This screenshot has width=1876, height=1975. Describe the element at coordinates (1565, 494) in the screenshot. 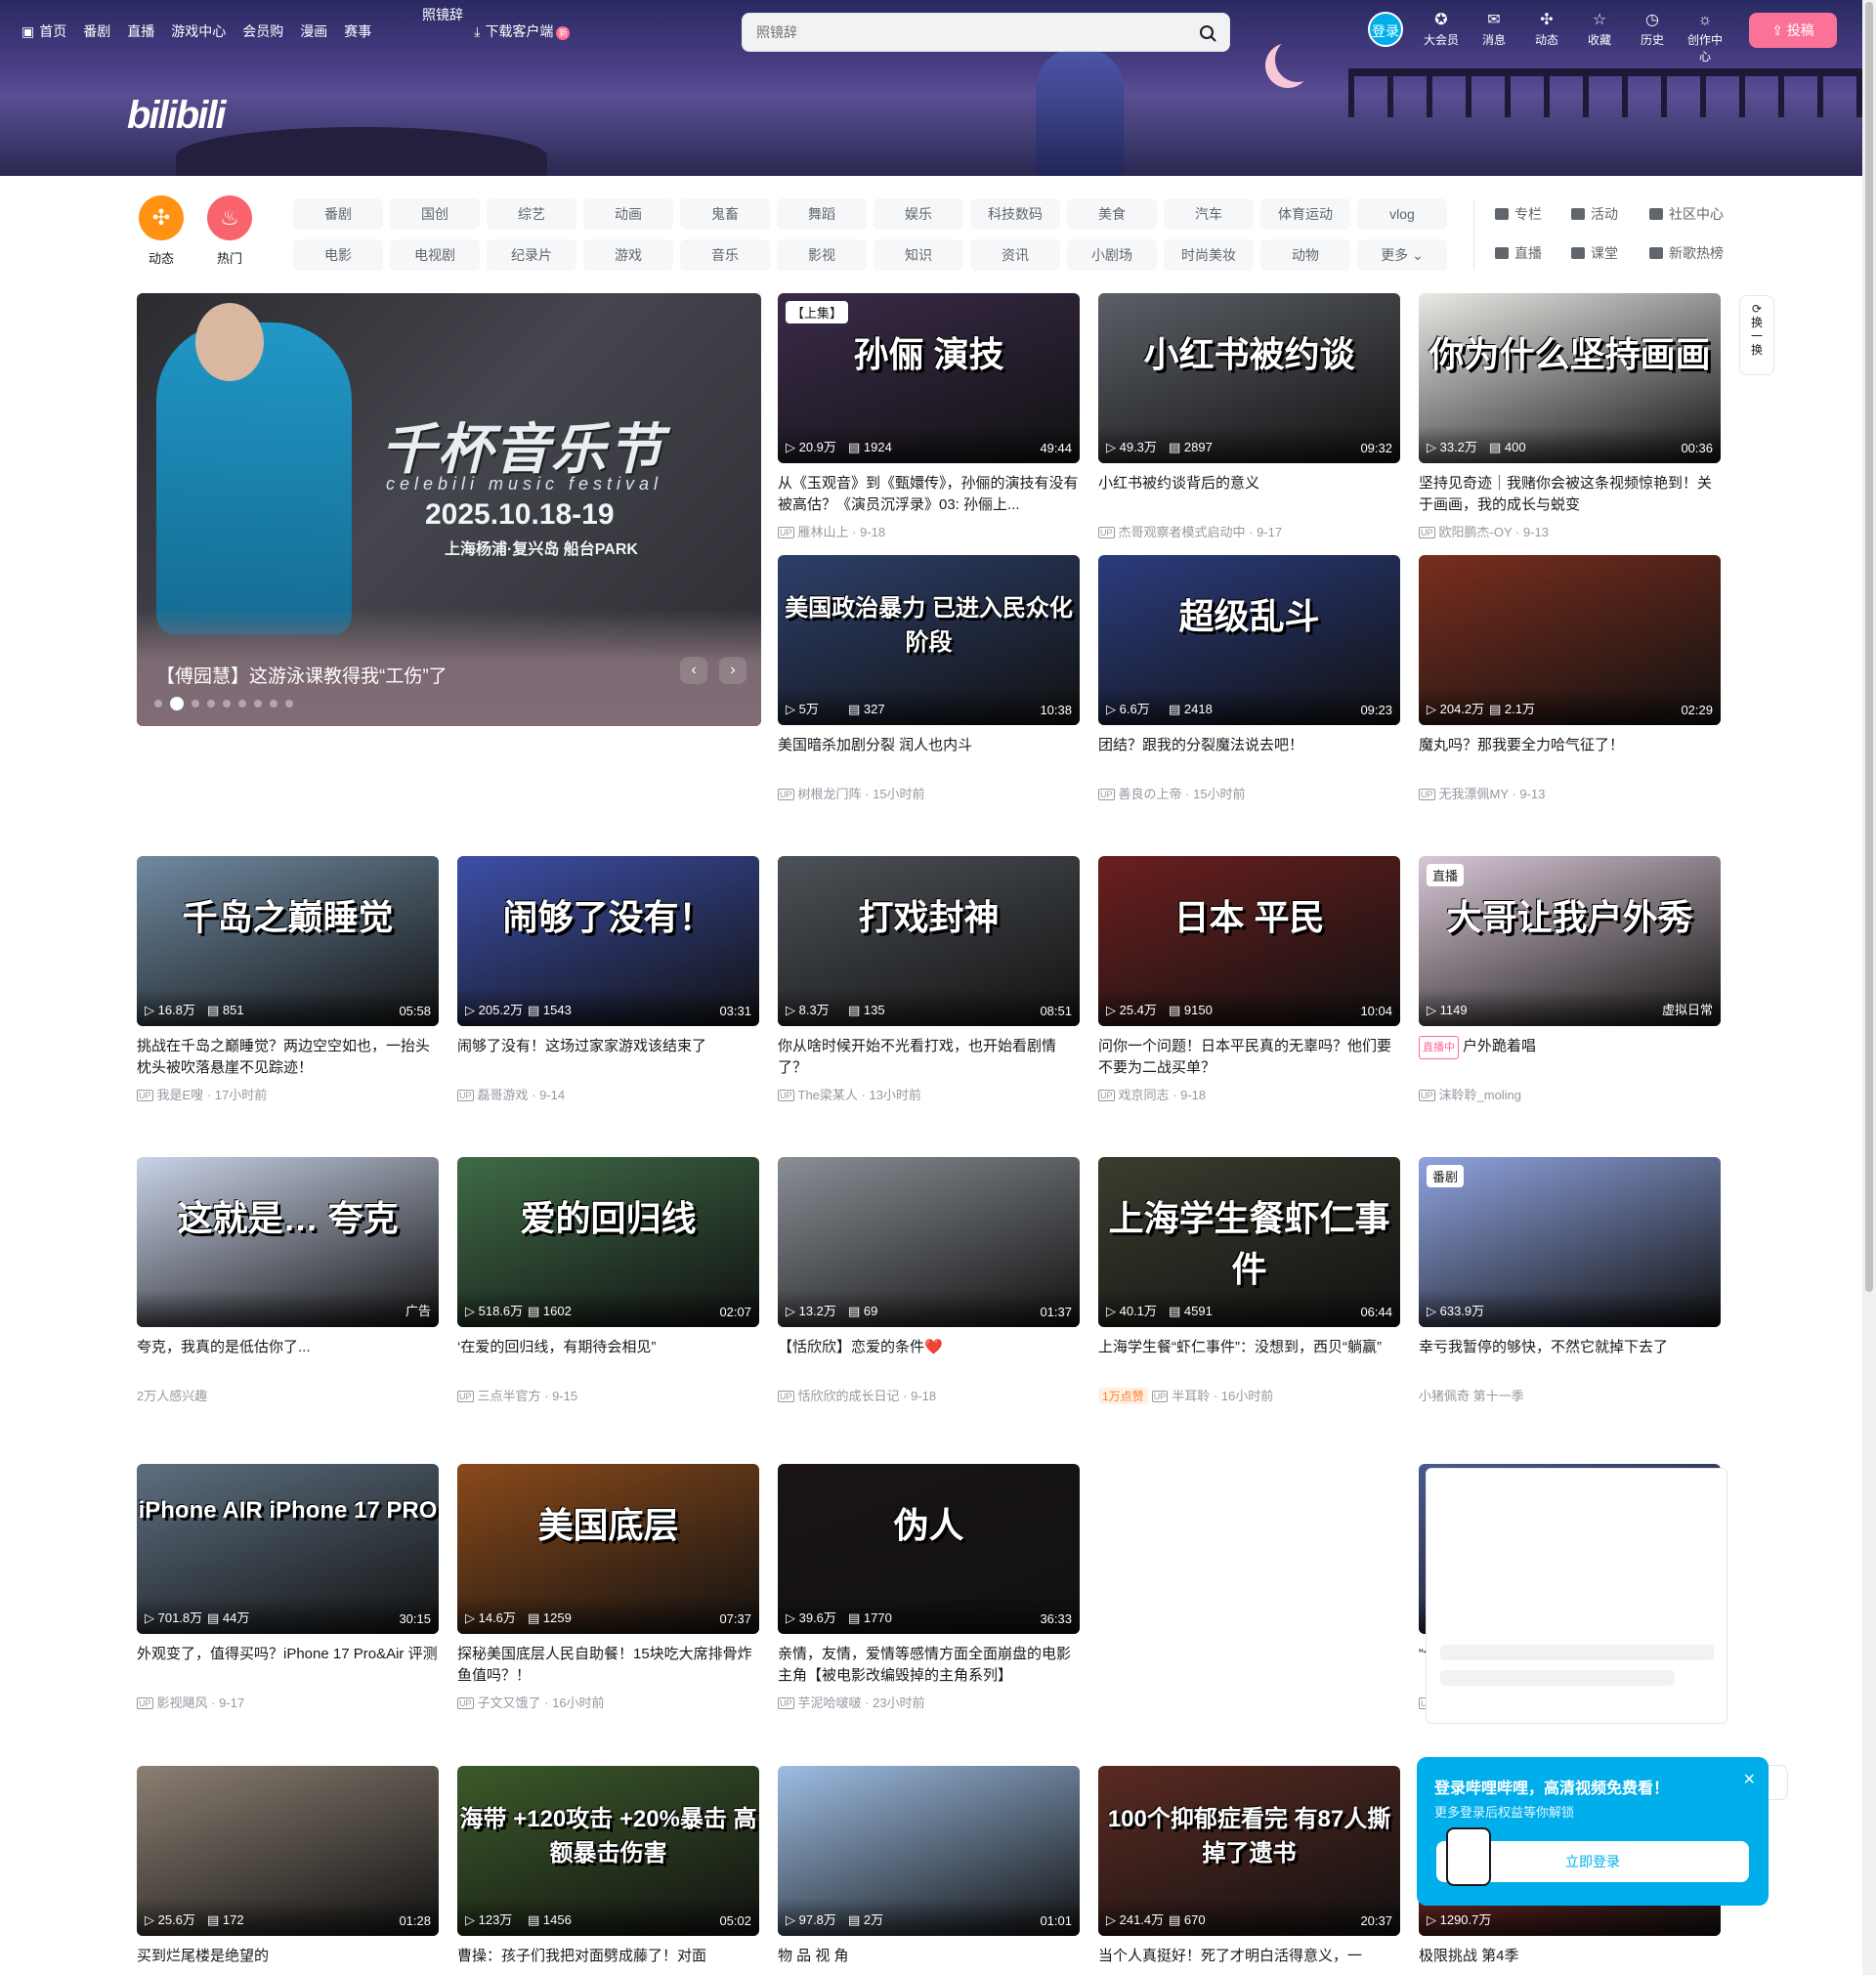

I see `video-title-text: 坚持见奇迹｜我赌你会被这条视频惊艳到！关于画画，我的成长与蜕变` at that location.